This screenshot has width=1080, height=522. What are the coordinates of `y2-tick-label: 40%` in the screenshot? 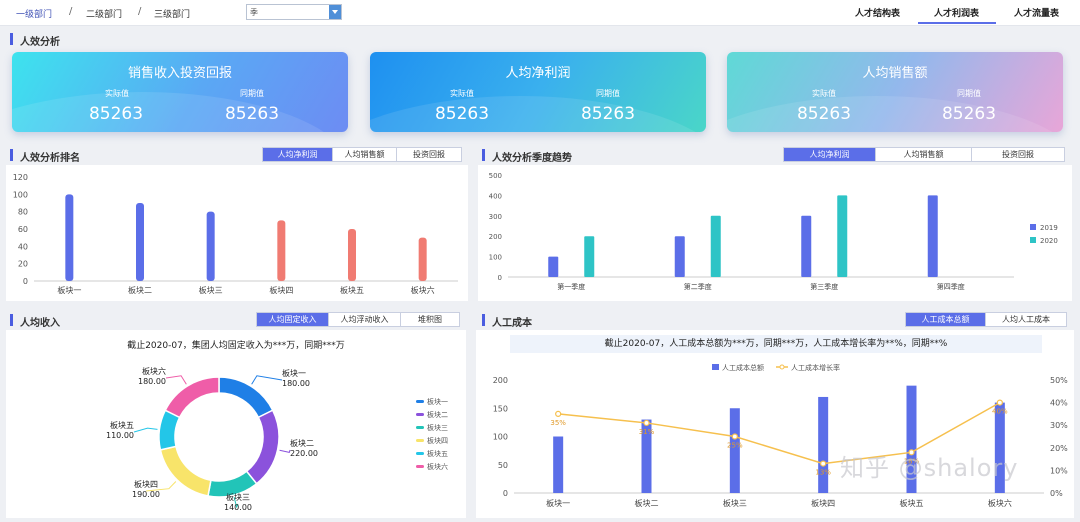 It's located at (1059, 403).